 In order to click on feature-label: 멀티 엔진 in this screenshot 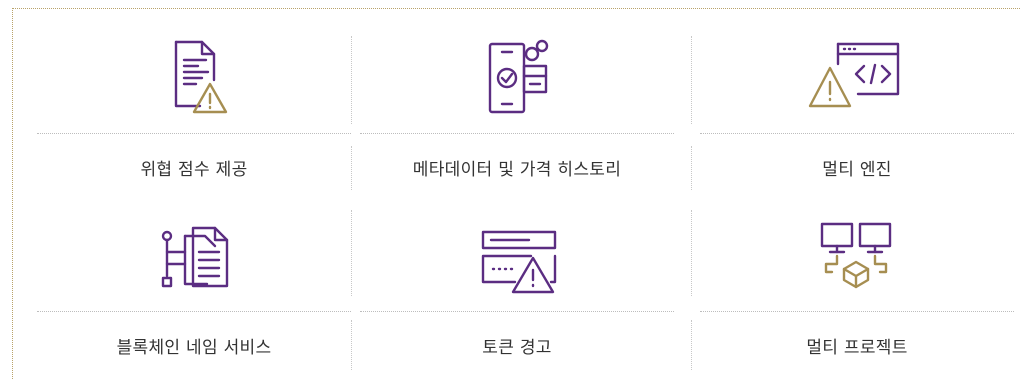, I will do `click(857, 170)`.